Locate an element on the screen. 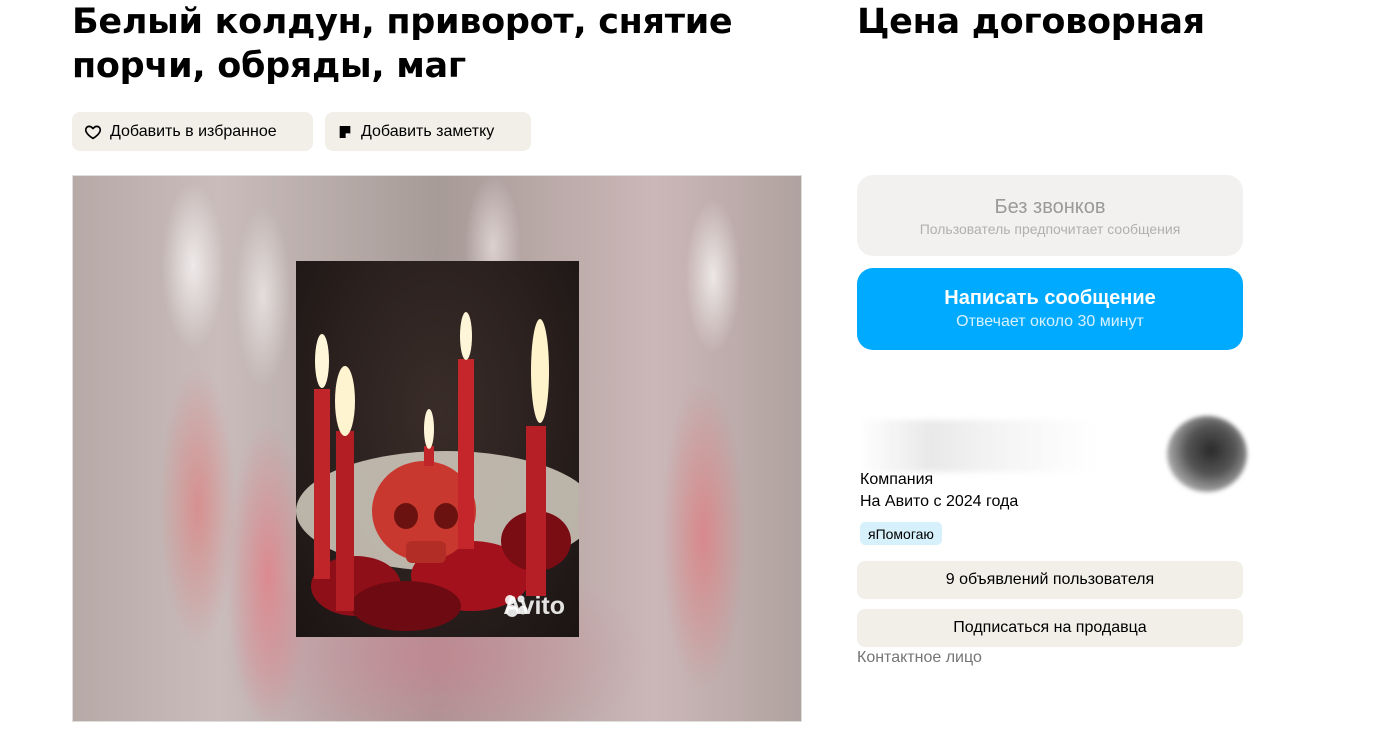 This screenshot has height=729, width=1374. add-to-favorites-label: Добавить в избранное is located at coordinates (193, 131).